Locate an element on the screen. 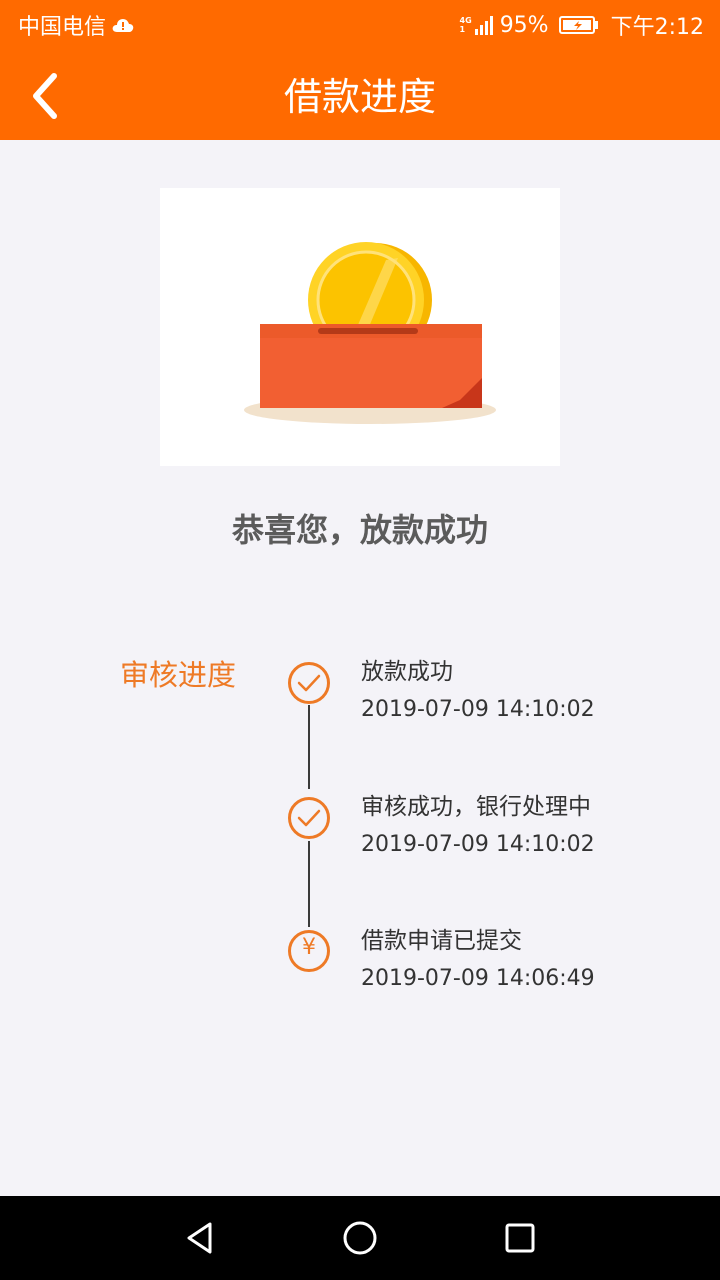  nav-home-button is located at coordinates (360, 1238).